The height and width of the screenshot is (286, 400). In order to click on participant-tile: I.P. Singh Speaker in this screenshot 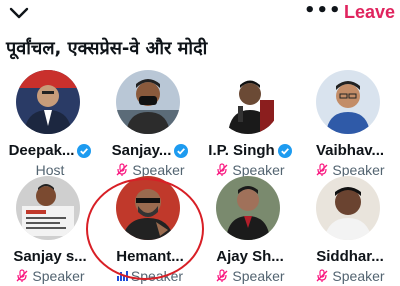, I will do `click(250, 125)`.